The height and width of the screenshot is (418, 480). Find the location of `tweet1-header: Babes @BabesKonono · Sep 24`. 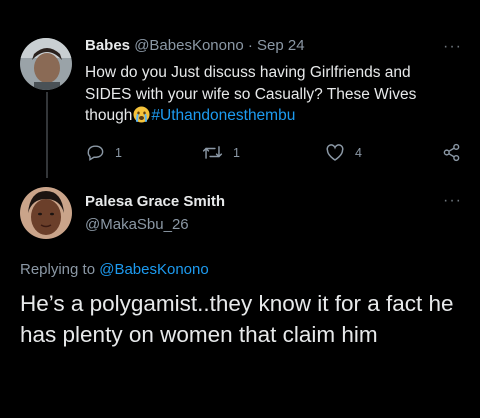

tweet1-header: Babes @BabesKonono · Sep 24 is located at coordinates (195, 45).